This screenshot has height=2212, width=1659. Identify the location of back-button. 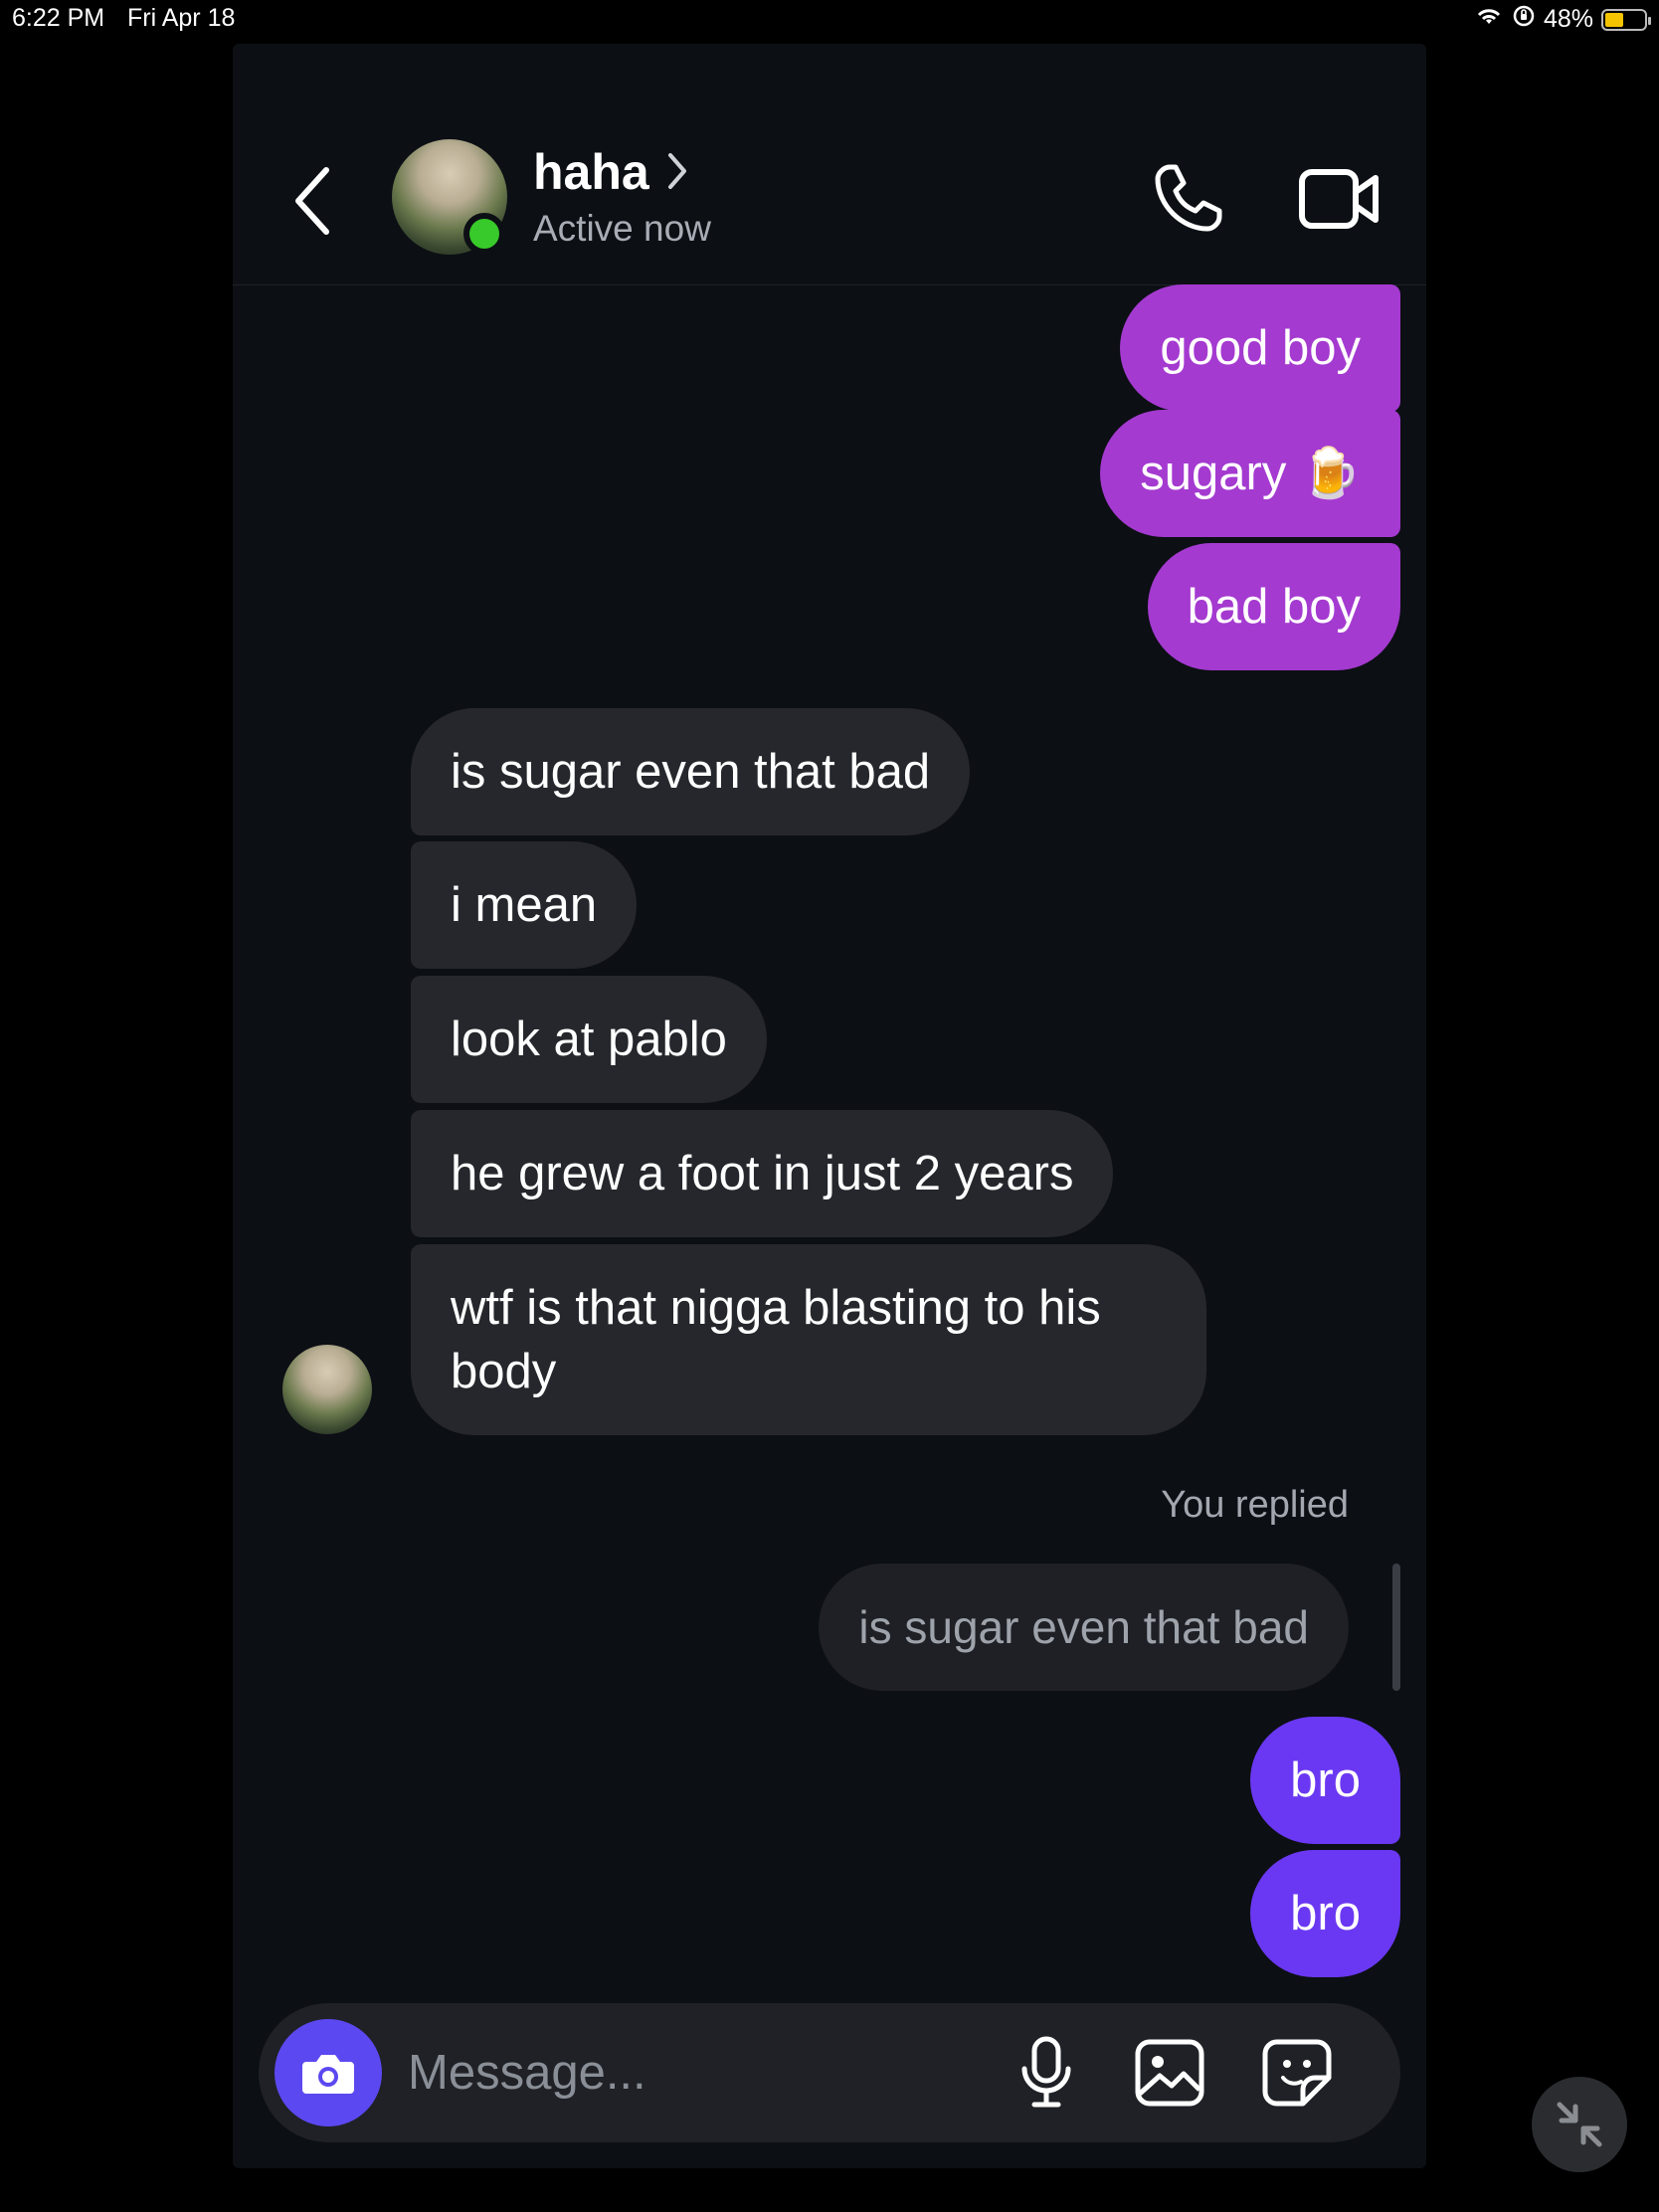
(312, 201).